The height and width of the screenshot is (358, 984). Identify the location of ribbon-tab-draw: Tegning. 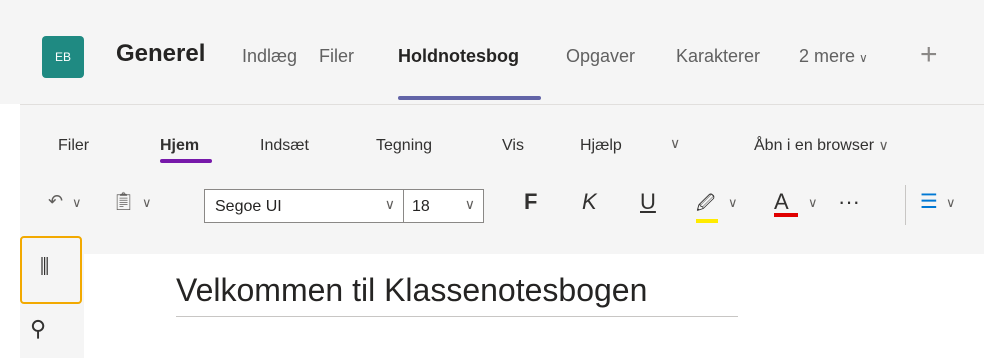
(404, 146).